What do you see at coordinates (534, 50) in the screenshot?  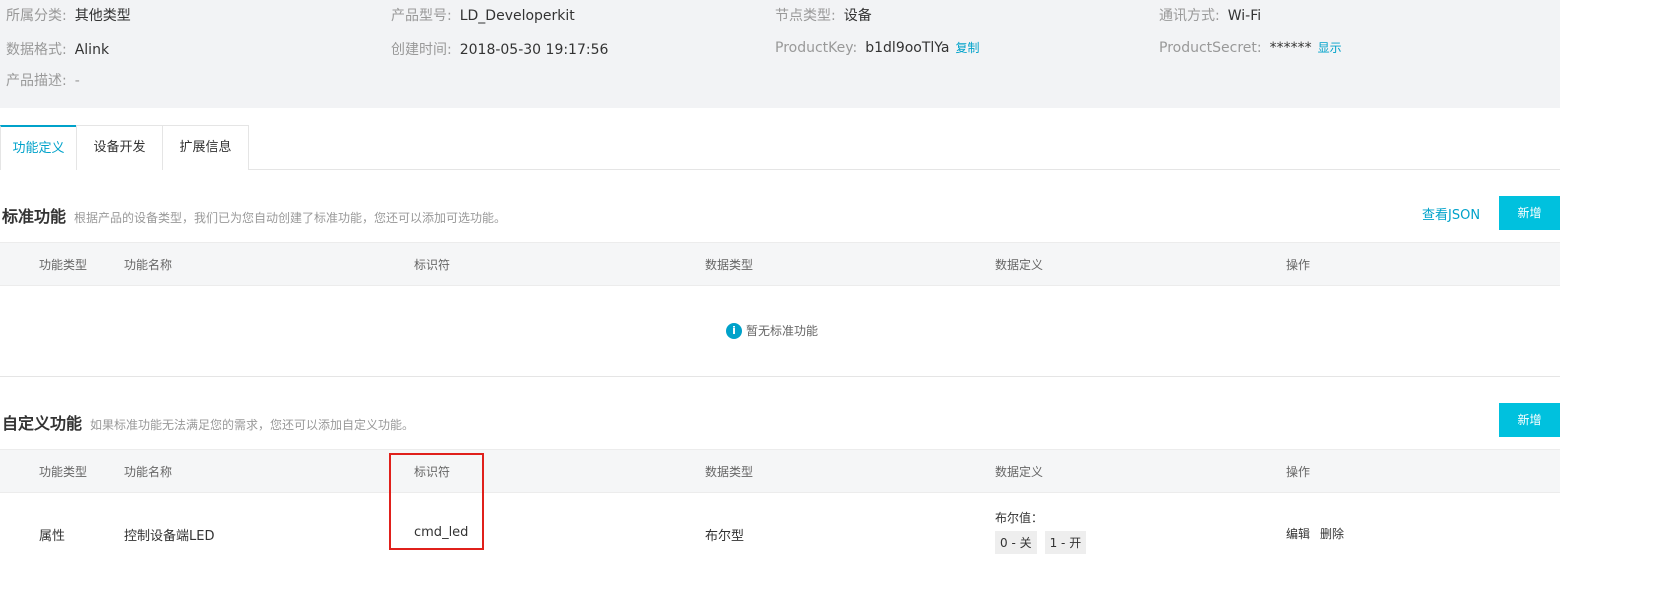 I see `created-value: 2018-05-30 19:17:56` at bounding box center [534, 50].